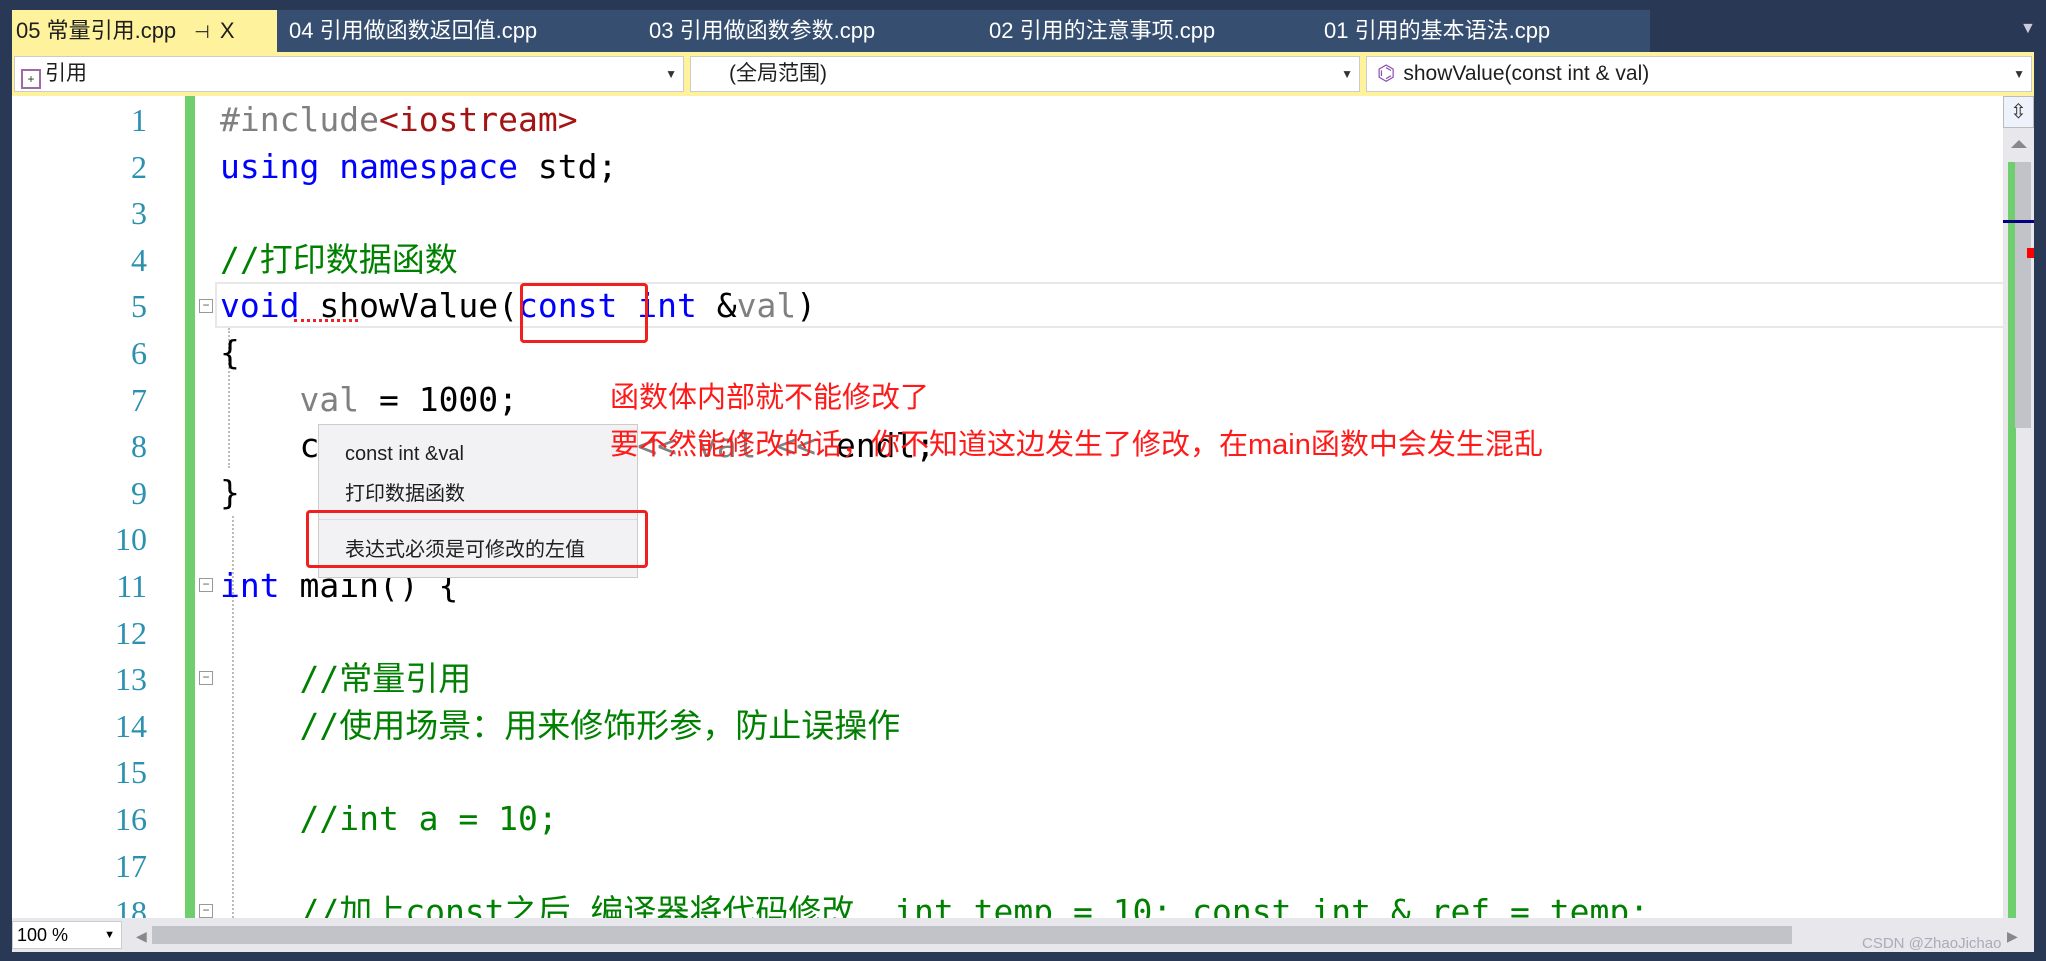  What do you see at coordinates (230, 352) in the screenshot?
I see `code-line-6: {` at bounding box center [230, 352].